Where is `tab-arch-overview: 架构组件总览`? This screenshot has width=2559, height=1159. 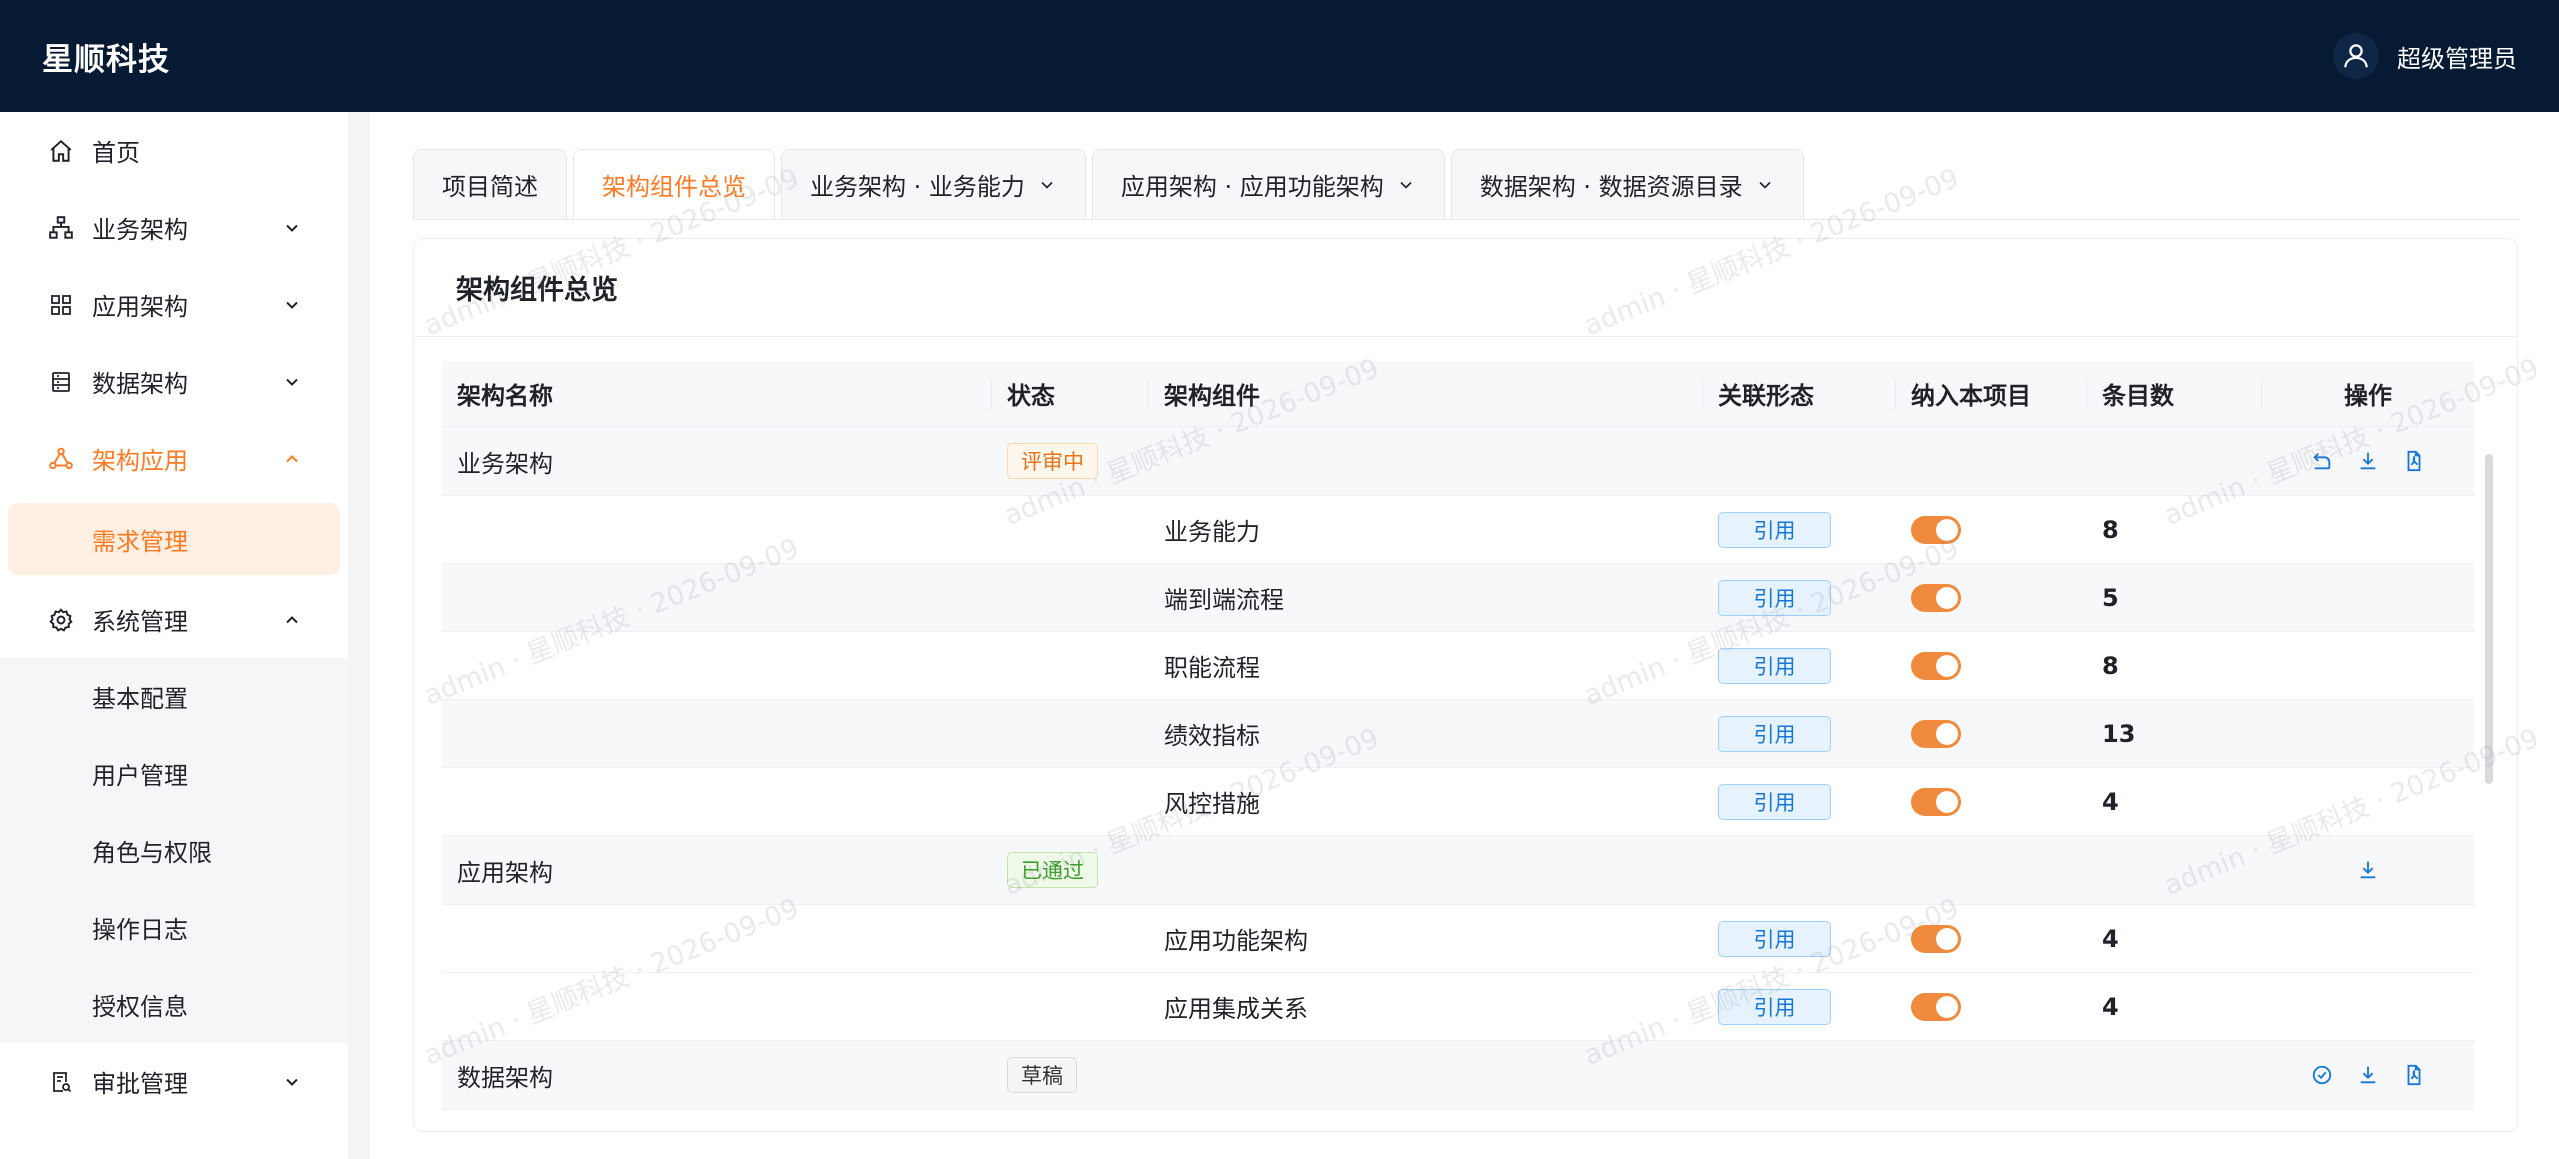
tab-arch-overview: 架构组件总览 is located at coordinates (674, 184).